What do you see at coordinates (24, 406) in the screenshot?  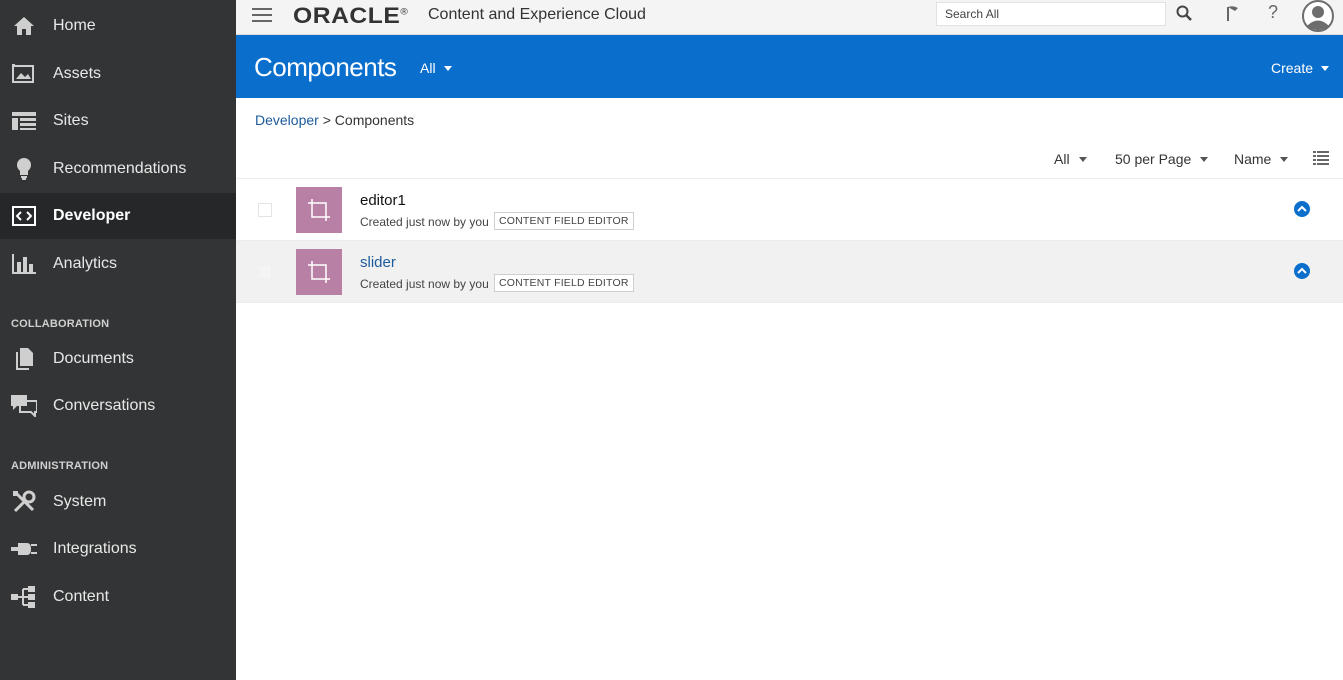 I see `conversations-icon` at bounding box center [24, 406].